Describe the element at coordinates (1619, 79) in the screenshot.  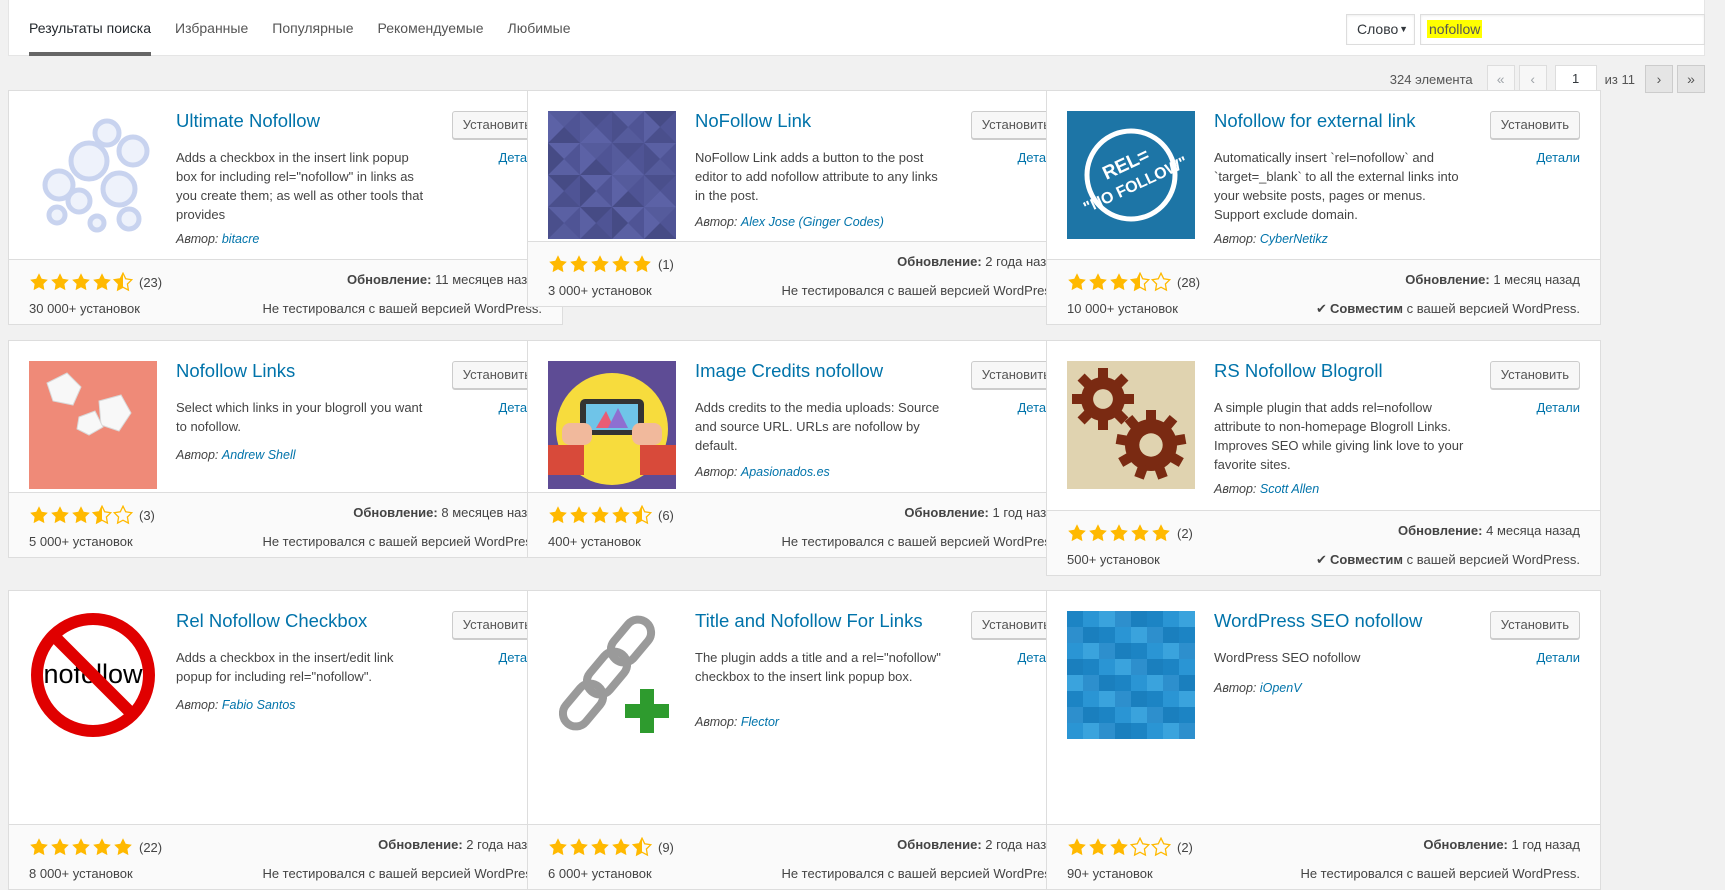
I see `total-pages-label: из 11` at that location.